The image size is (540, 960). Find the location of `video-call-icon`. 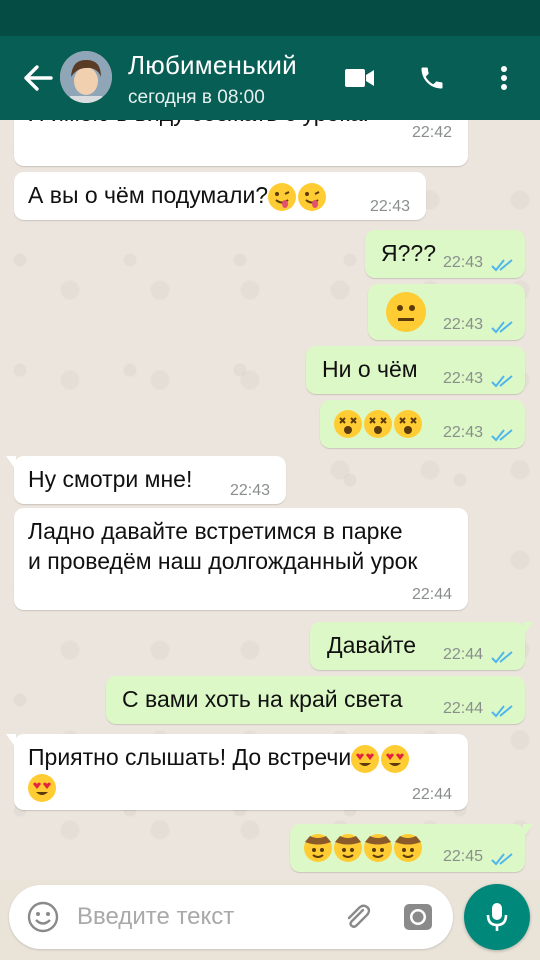

video-call-icon is located at coordinates (360, 78).